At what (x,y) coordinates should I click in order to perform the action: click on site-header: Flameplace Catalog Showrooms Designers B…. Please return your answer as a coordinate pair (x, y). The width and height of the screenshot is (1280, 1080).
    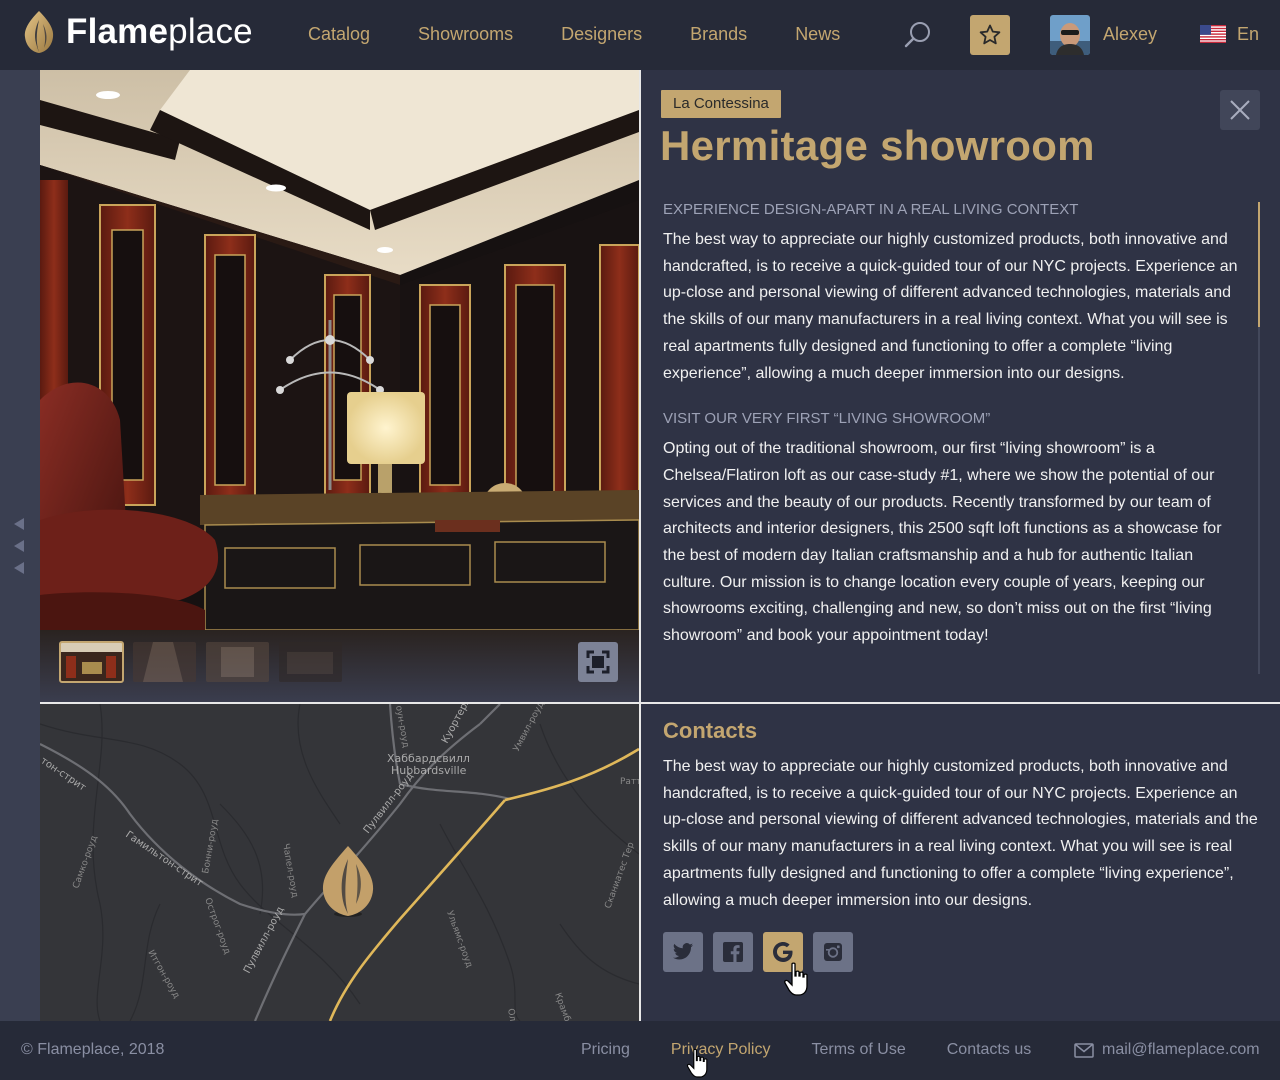
    Looking at the image, I should click on (640, 35).